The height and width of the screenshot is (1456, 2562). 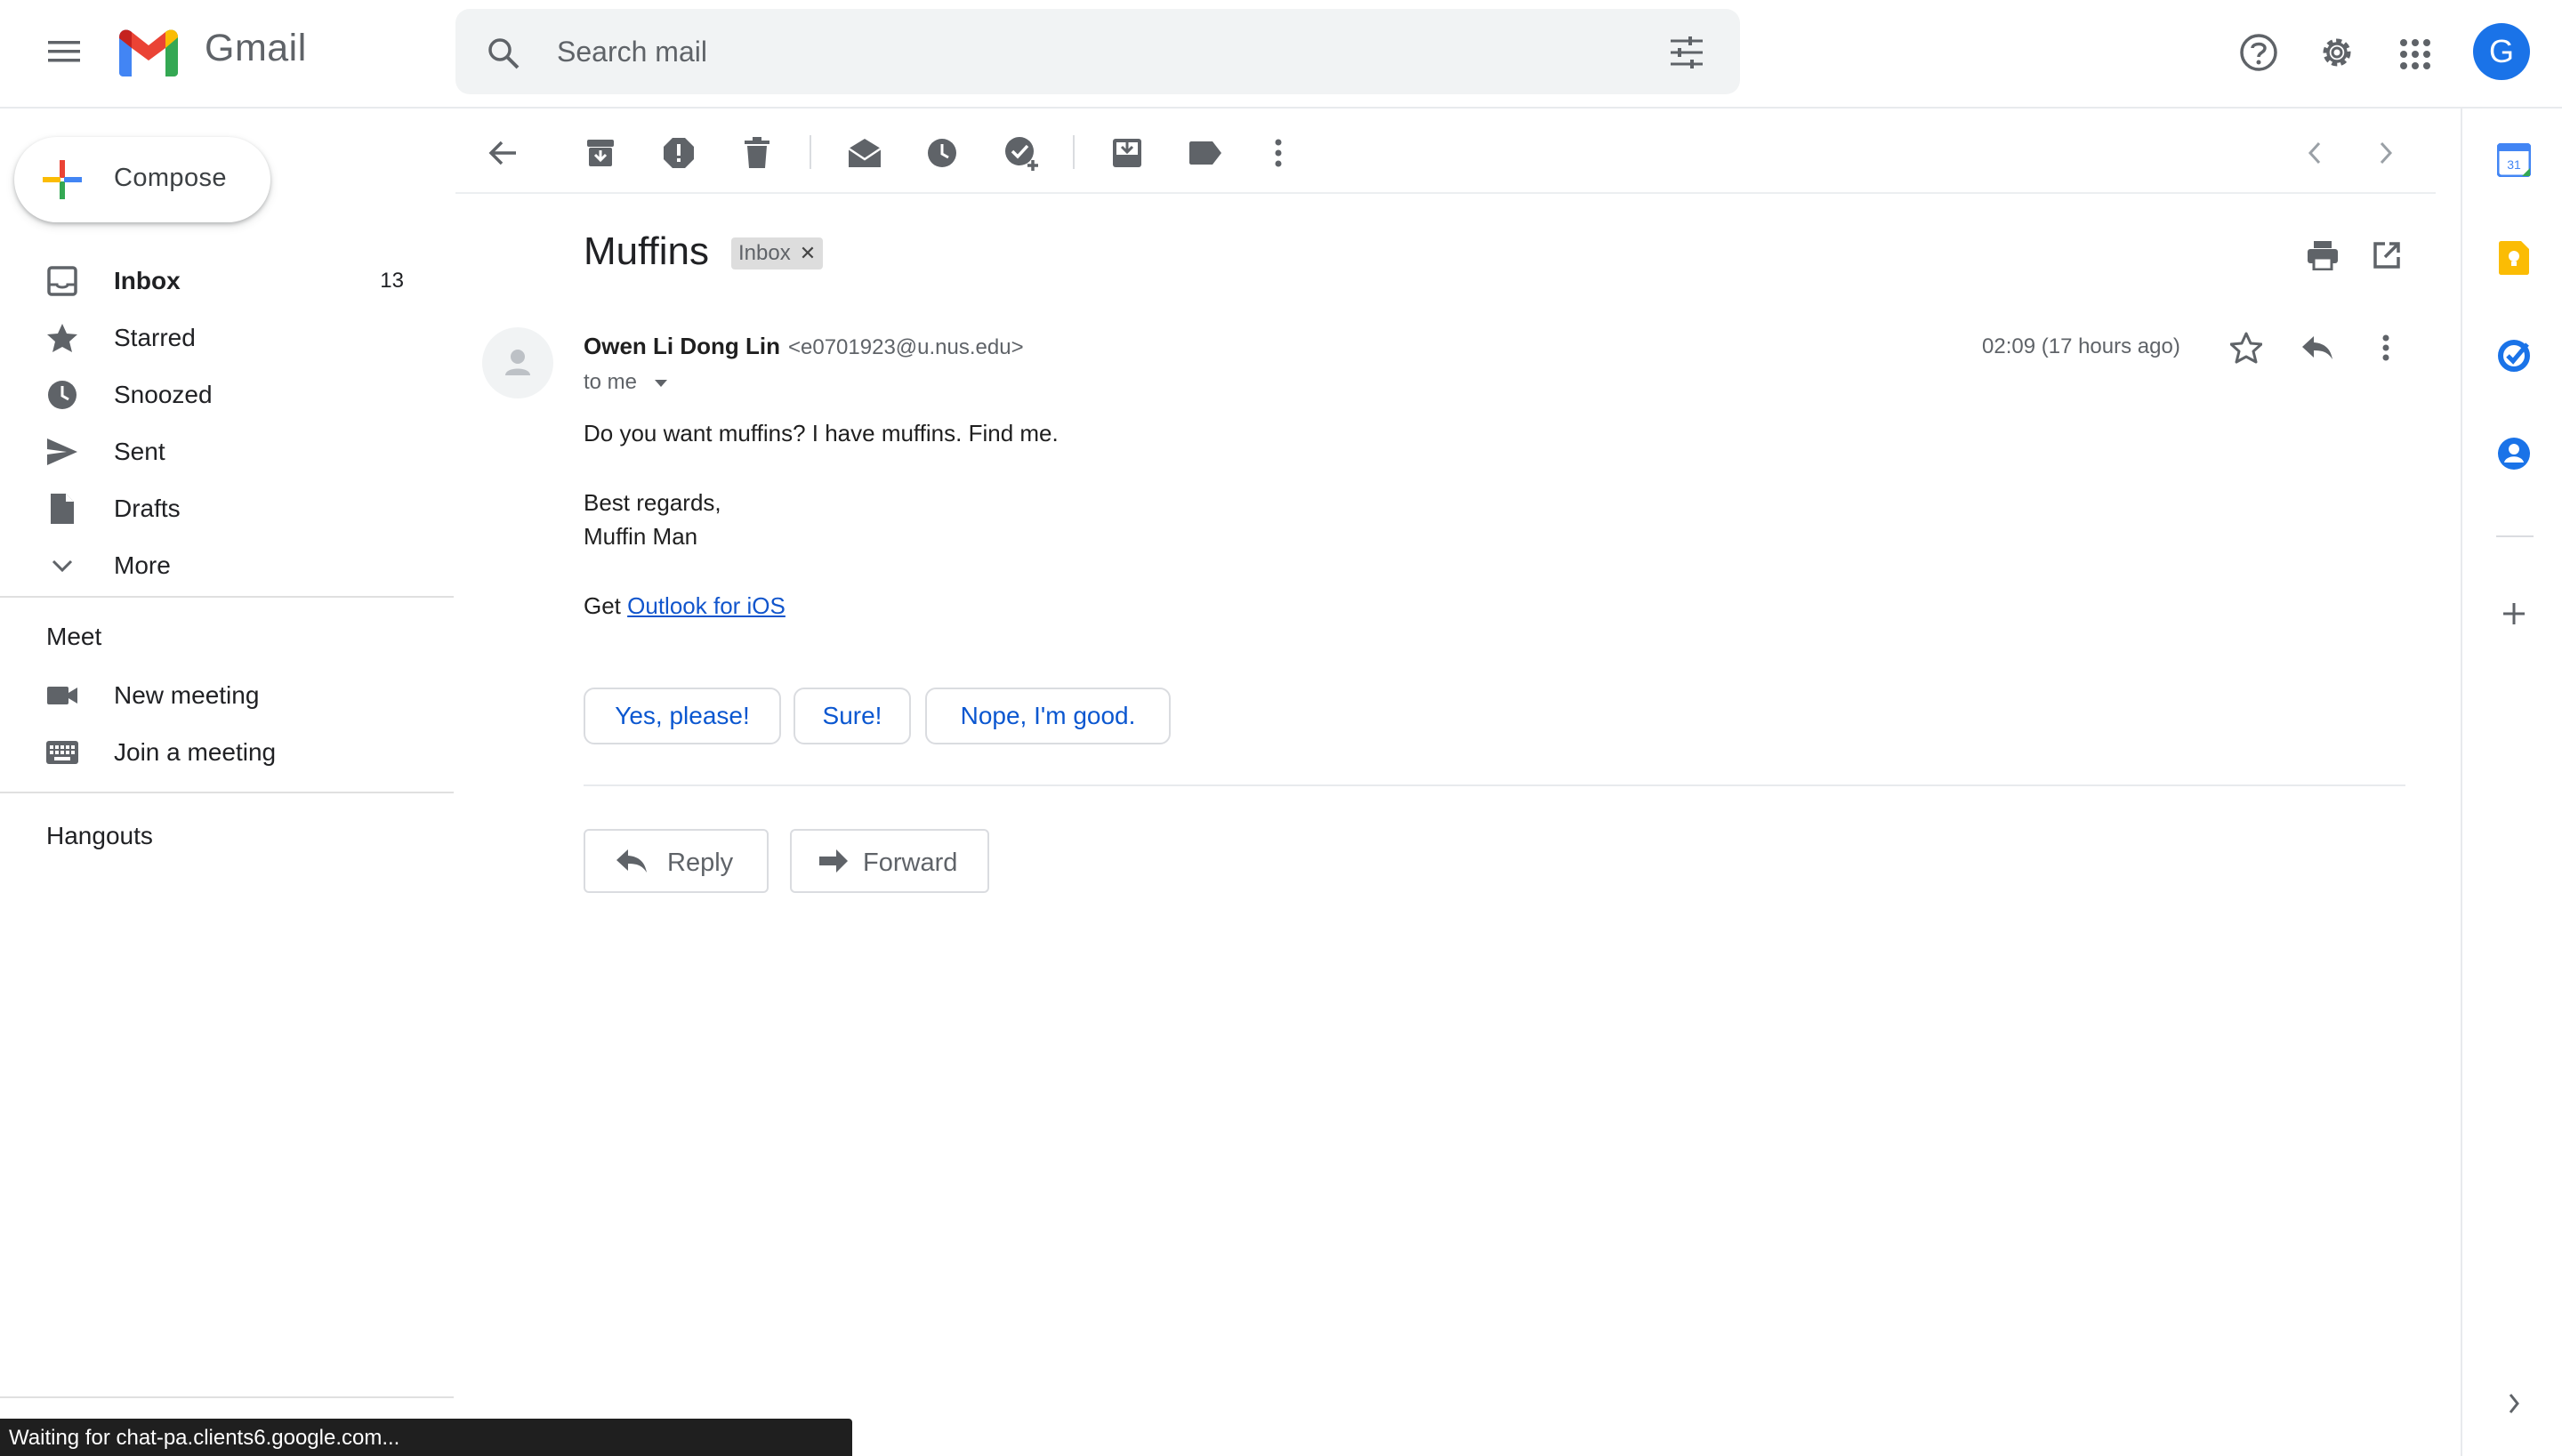 I want to click on sidebar-item-drafts: Drafts, so click(x=227, y=507).